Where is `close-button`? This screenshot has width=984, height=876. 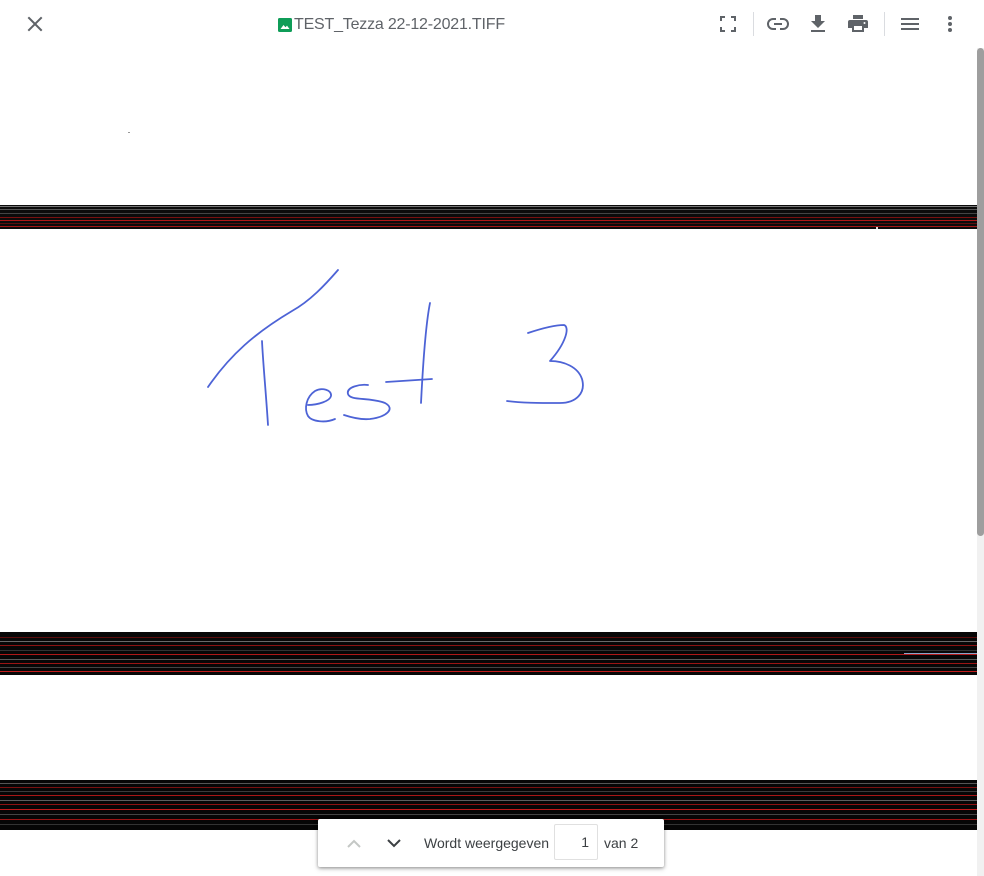 close-button is located at coordinates (35, 24).